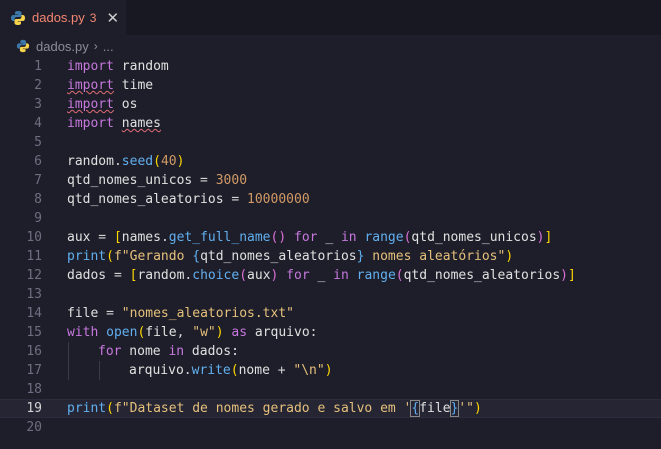 This screenshot has width=661, height=449. Describe the element at coordinates (34, 427) in the screenshot. I see `code-line: 20` at that location.